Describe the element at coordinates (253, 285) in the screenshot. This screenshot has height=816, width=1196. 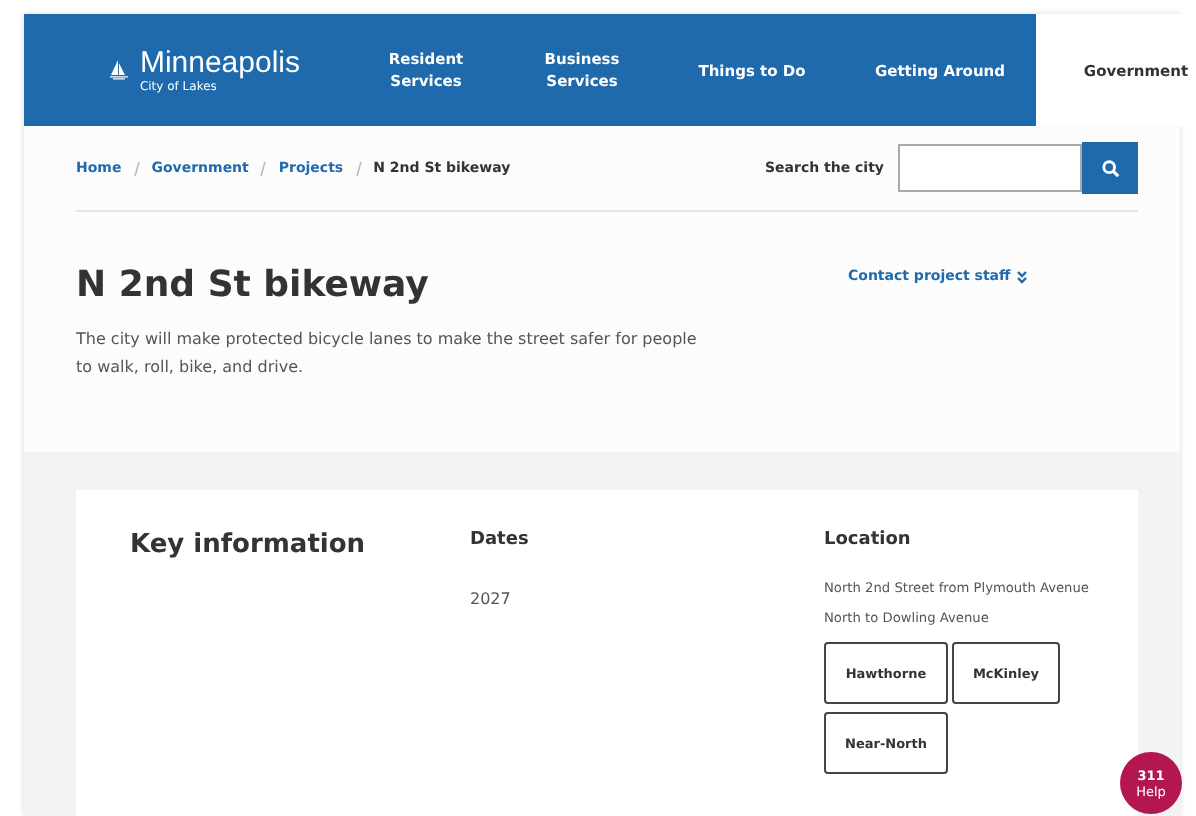
I see `page-title: N 2nd St bikeway` at that location.